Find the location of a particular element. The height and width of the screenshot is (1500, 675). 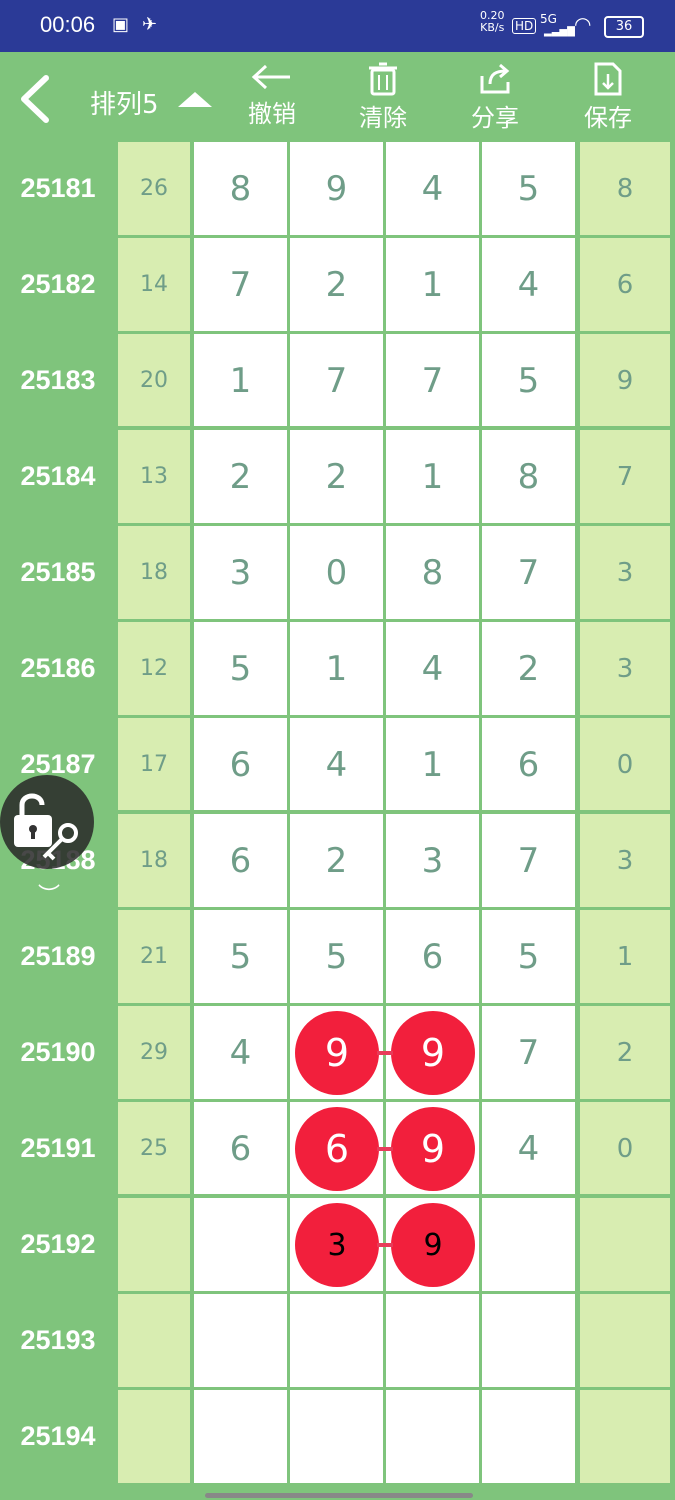

ball-connector is located at coordinates (385, 1149).